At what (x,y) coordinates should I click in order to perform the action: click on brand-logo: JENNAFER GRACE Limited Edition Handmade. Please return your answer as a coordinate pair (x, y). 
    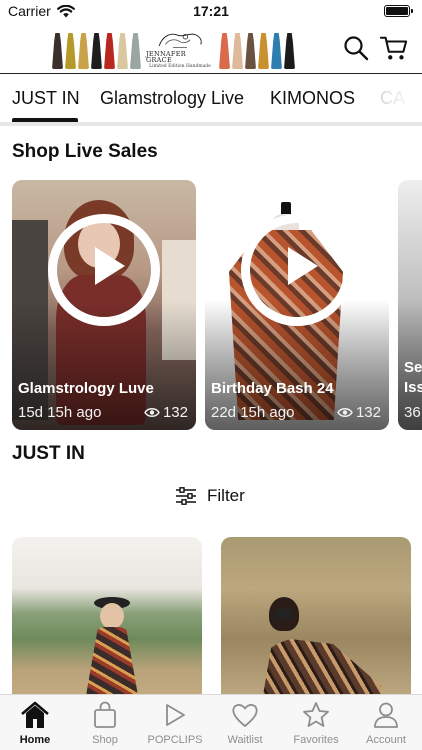
    Looking at the image, I should click on (188, 48).